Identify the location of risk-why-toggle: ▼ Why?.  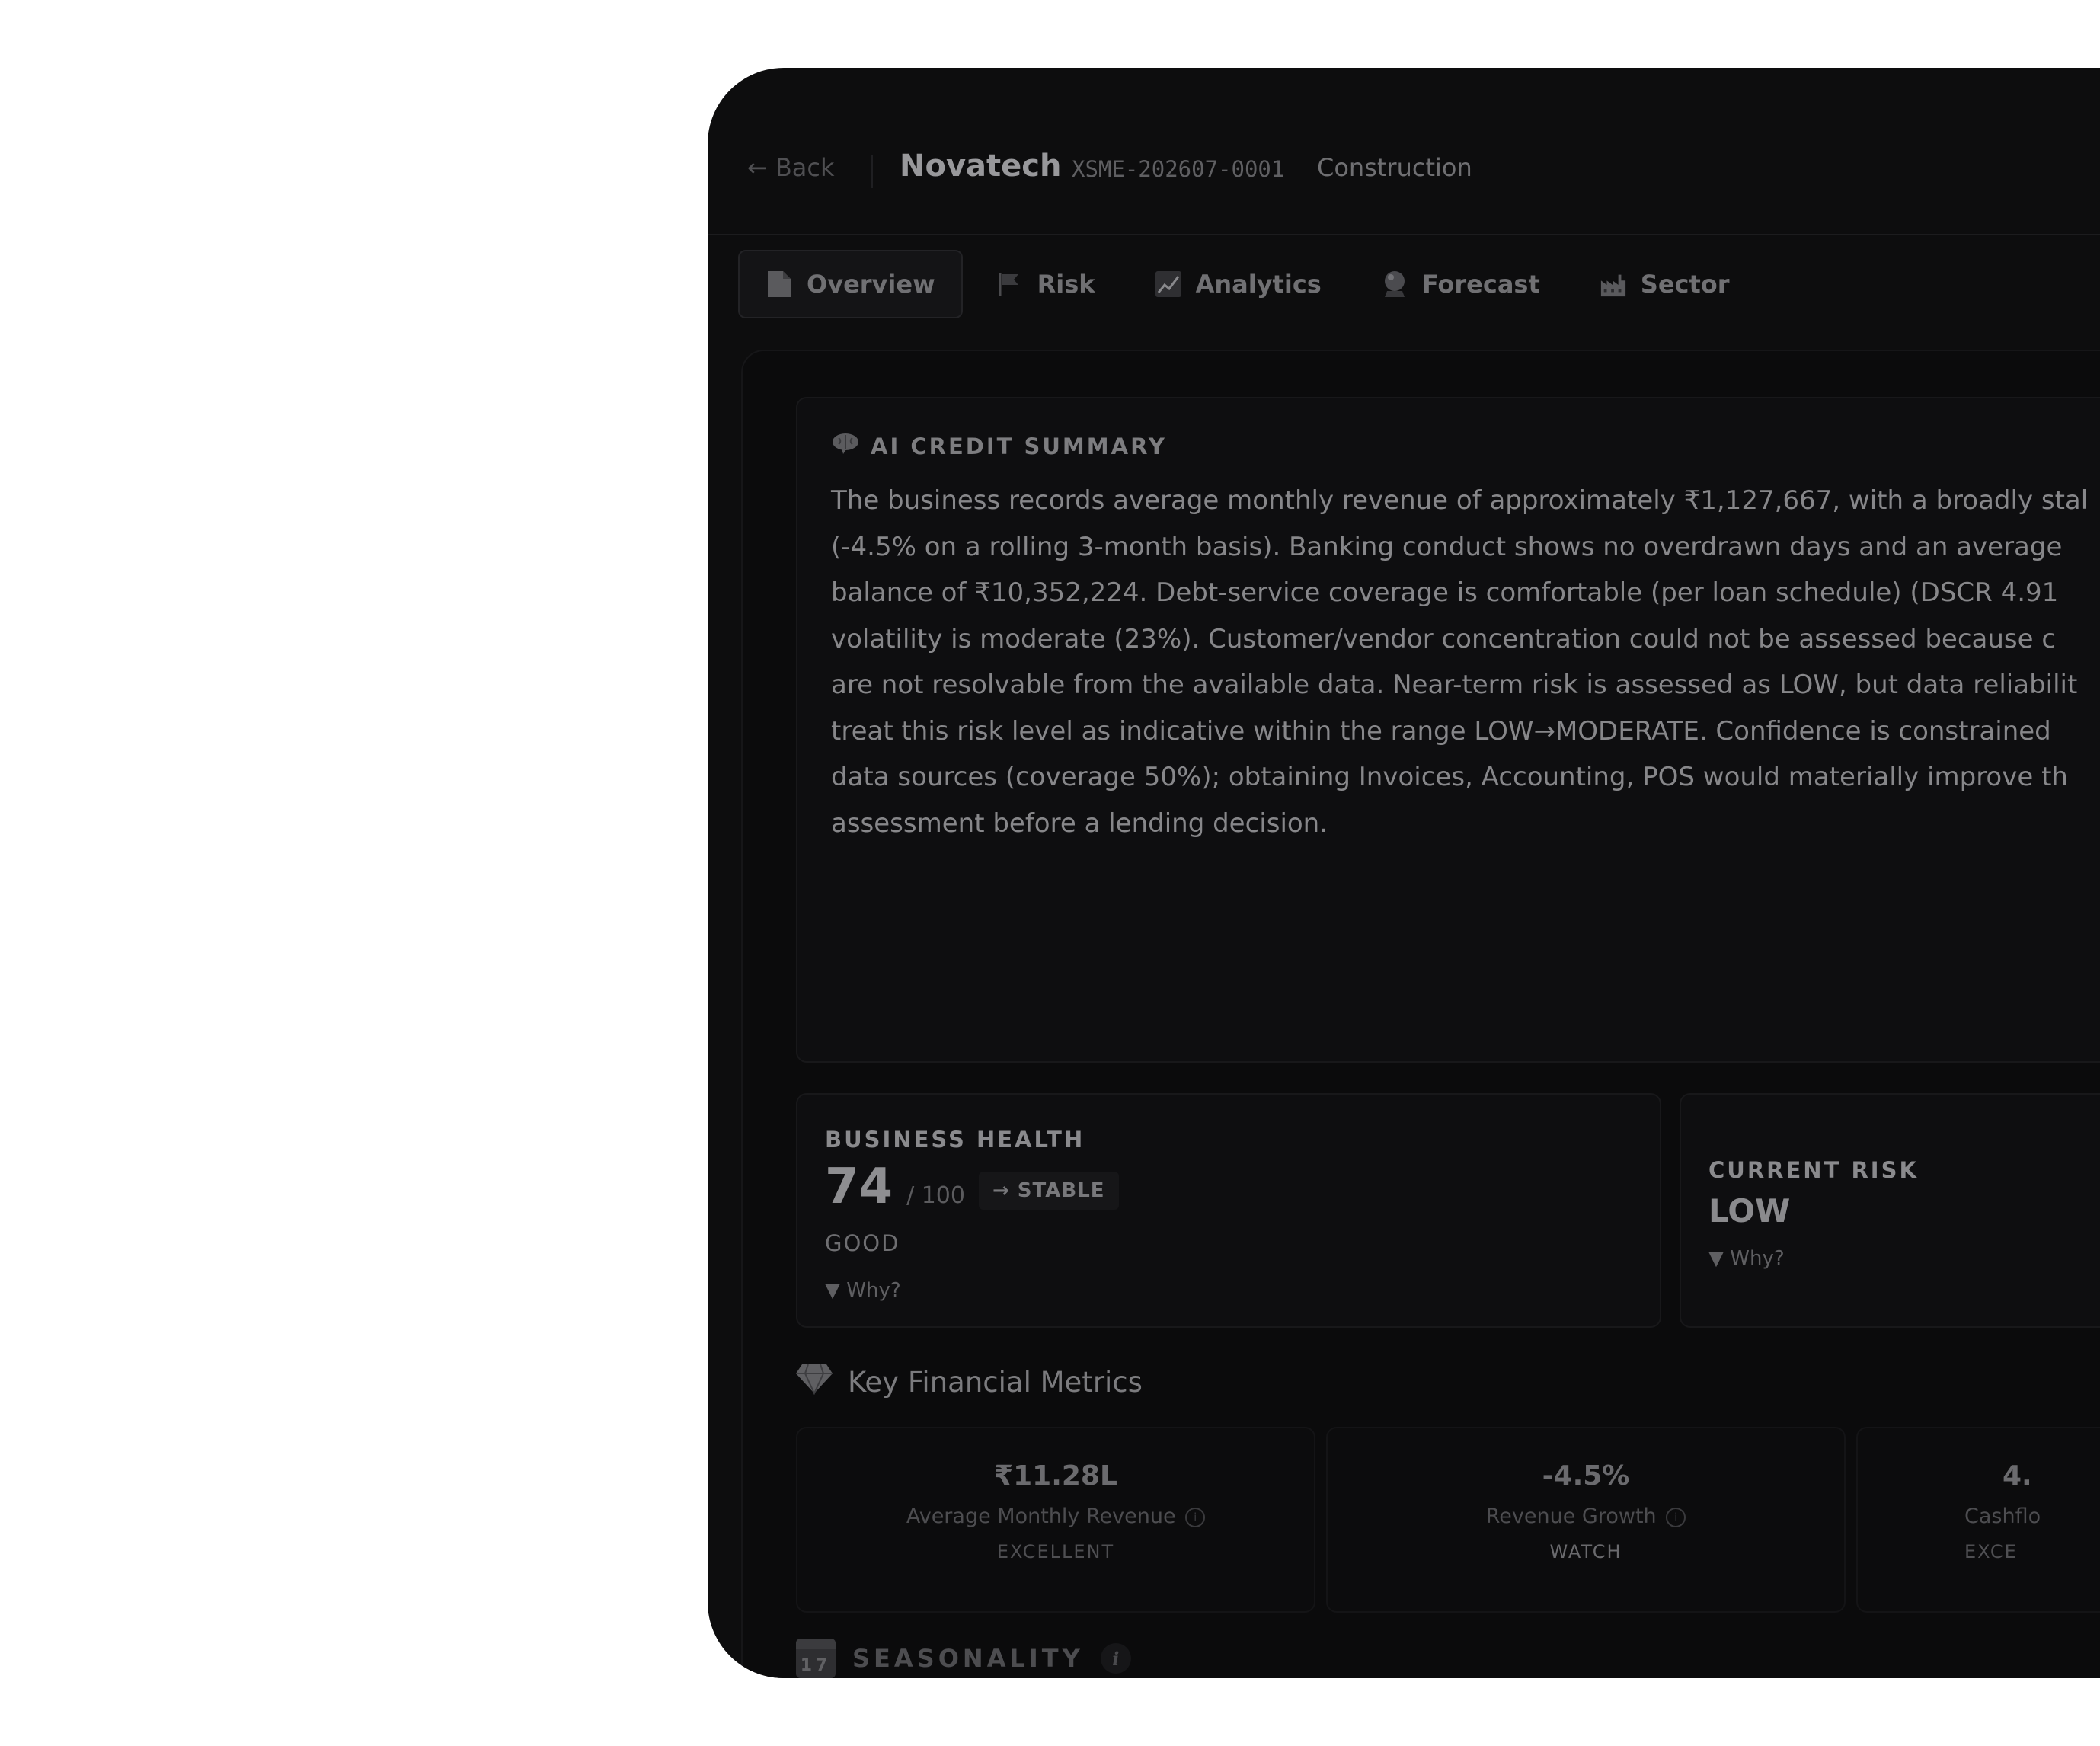
(1746, 1258).